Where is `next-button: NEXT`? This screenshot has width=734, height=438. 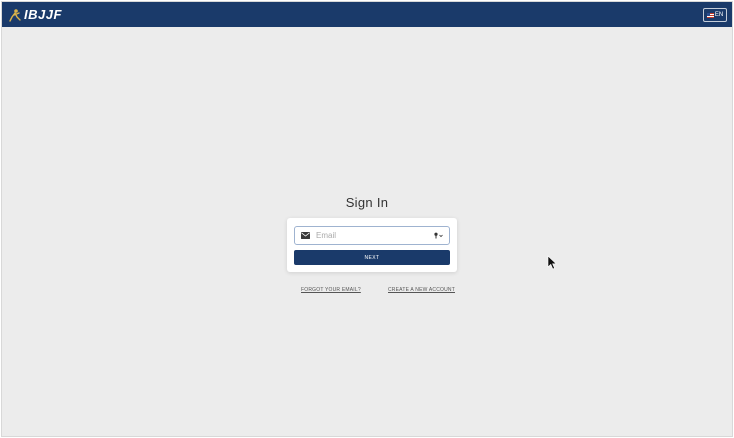 next-button: NEXT is located at coordinates (372, 257).